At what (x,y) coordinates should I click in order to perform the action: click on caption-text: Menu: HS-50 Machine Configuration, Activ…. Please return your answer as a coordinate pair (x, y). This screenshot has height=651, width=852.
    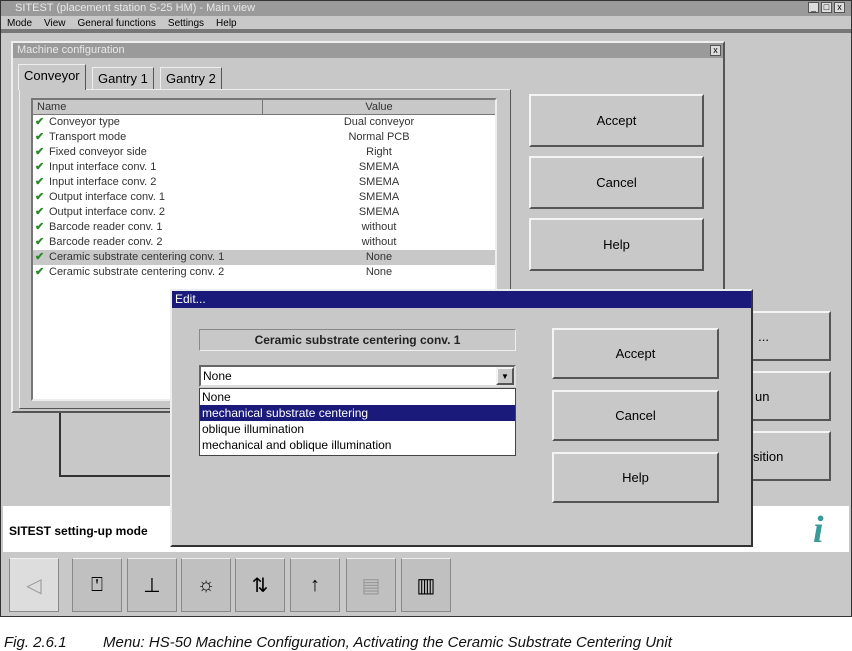
    Looking at the image, I should click on (387, 642).